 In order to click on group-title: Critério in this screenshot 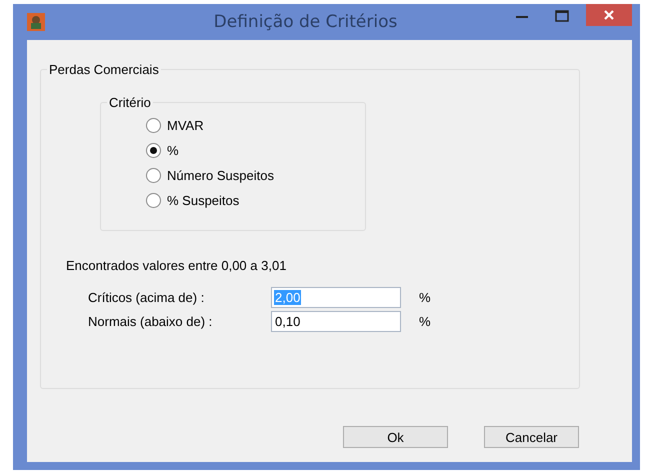, I will do `click(130, 102)`.